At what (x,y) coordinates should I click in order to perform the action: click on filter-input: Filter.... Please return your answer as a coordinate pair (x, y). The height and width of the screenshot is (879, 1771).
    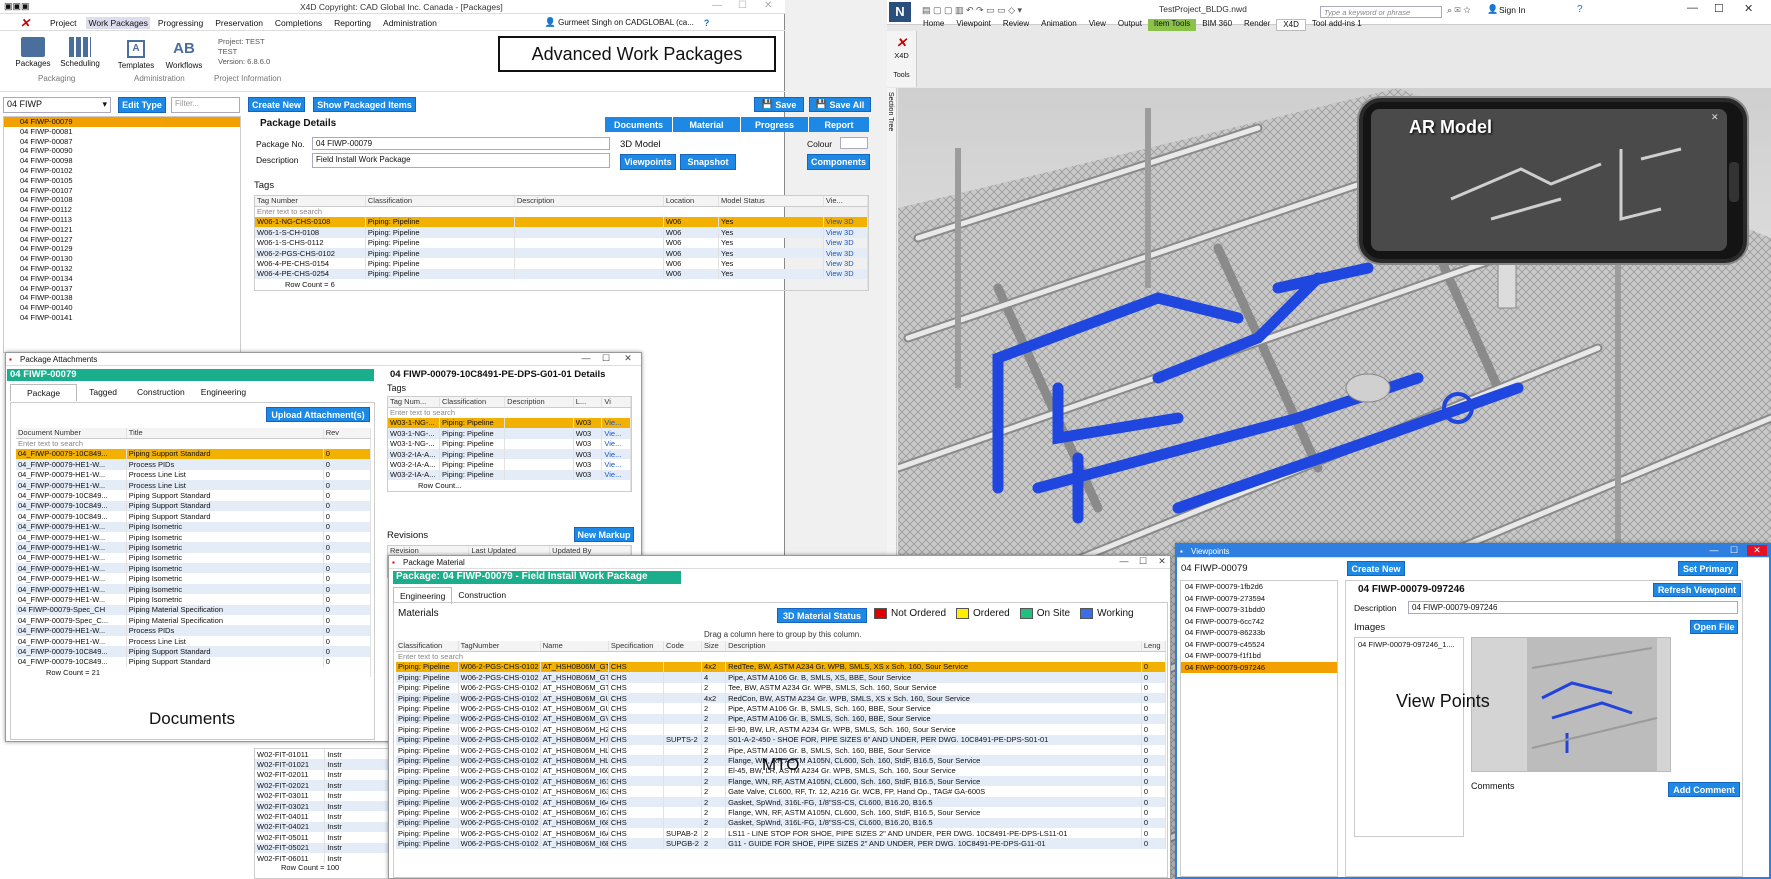
    Looking at the image, I should click on (205, 105).